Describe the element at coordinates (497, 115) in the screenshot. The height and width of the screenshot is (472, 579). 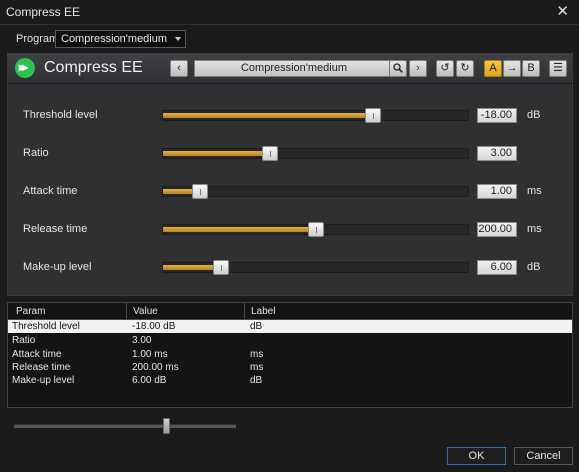
I see `threshold-value-field: -18.00` at that location.